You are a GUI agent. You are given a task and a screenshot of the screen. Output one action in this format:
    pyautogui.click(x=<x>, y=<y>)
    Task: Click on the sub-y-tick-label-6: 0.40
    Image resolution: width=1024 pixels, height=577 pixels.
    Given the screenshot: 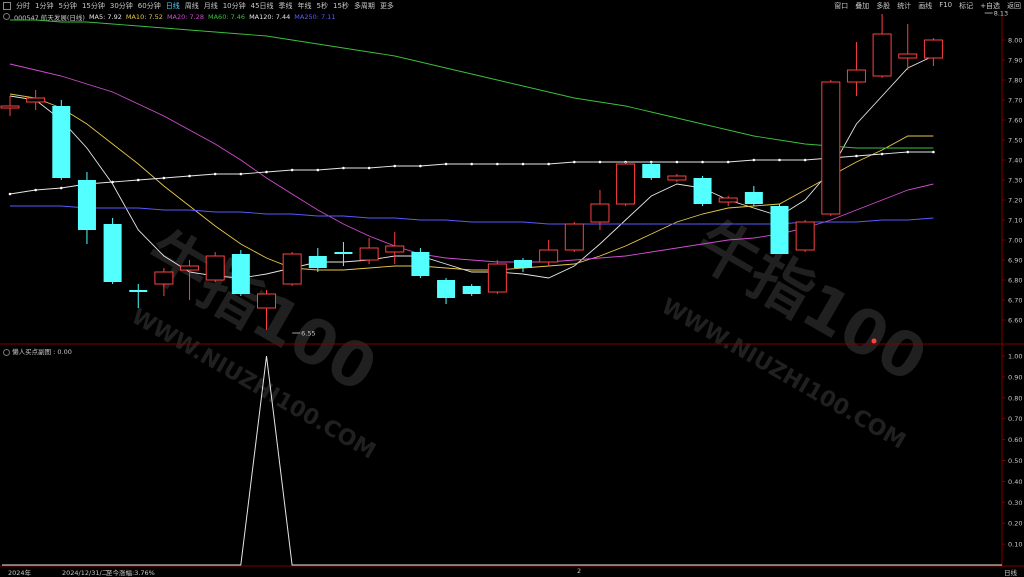 What is the action you would take?
    pyautogui.click(x=1015, y=482)
    